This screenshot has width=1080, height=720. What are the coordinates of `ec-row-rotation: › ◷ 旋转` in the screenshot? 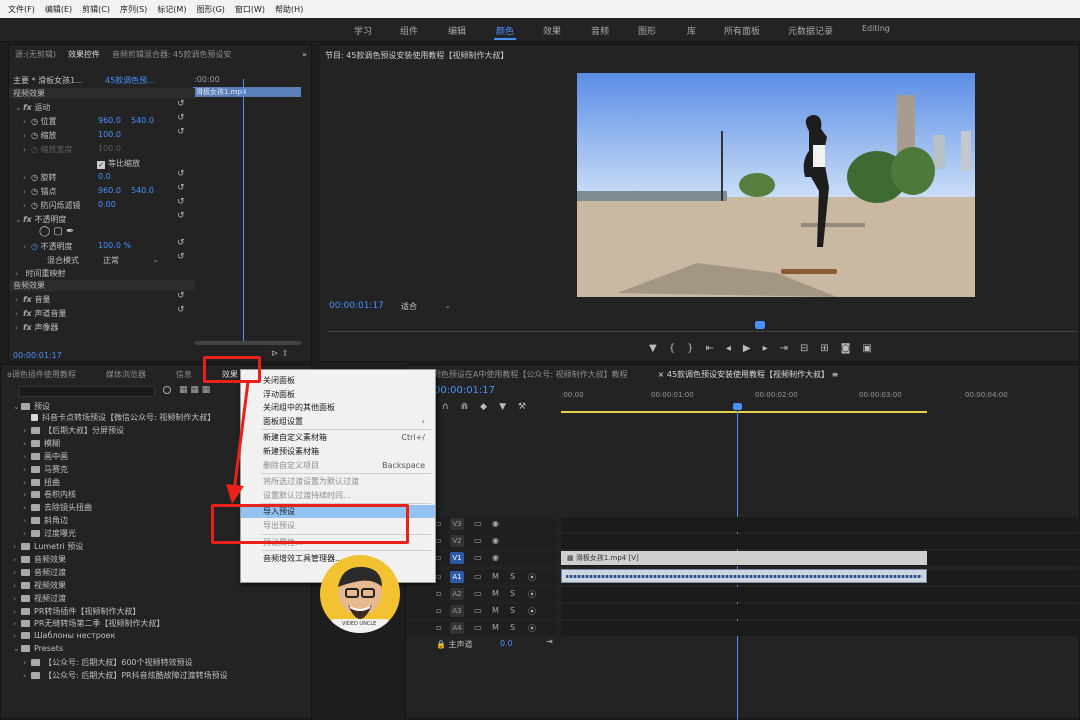 It's located at (40, 177).